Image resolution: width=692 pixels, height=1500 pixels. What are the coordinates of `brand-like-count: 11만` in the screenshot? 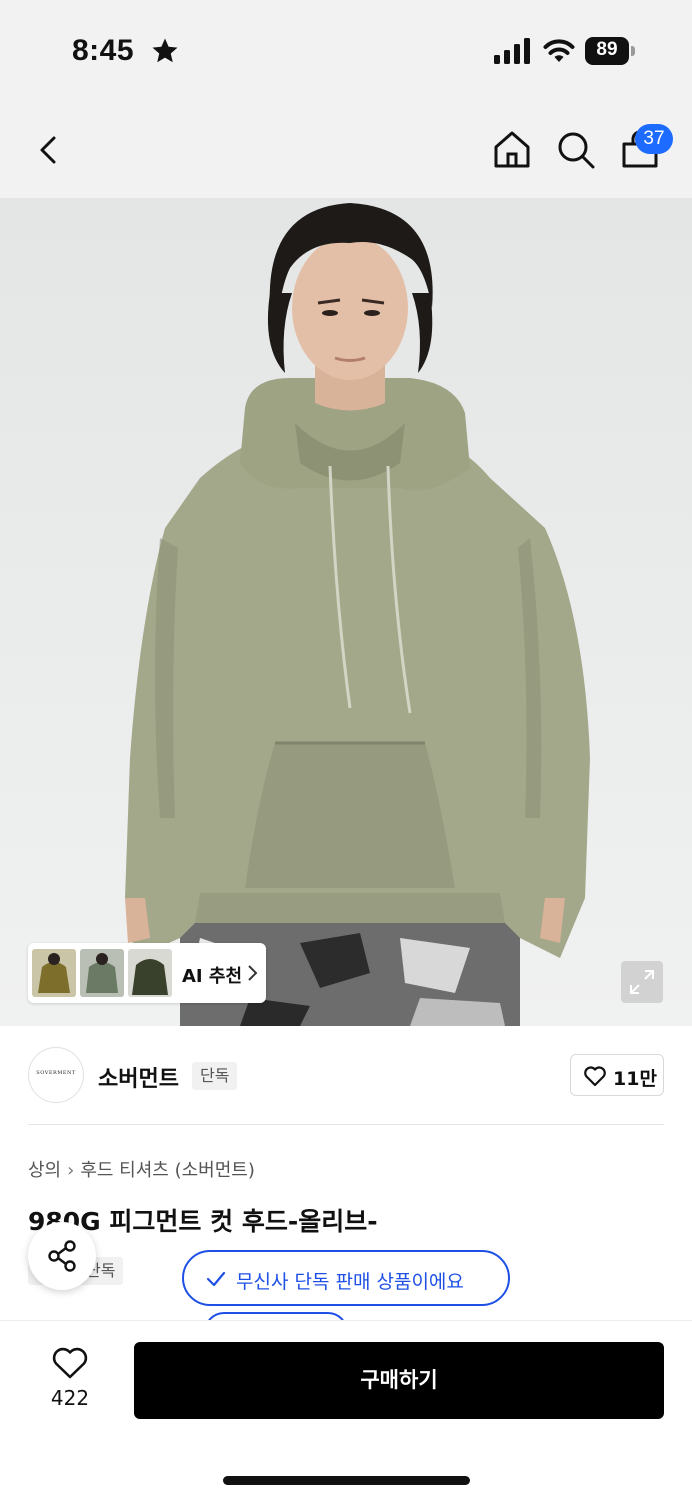 It's located at (635, 1079).